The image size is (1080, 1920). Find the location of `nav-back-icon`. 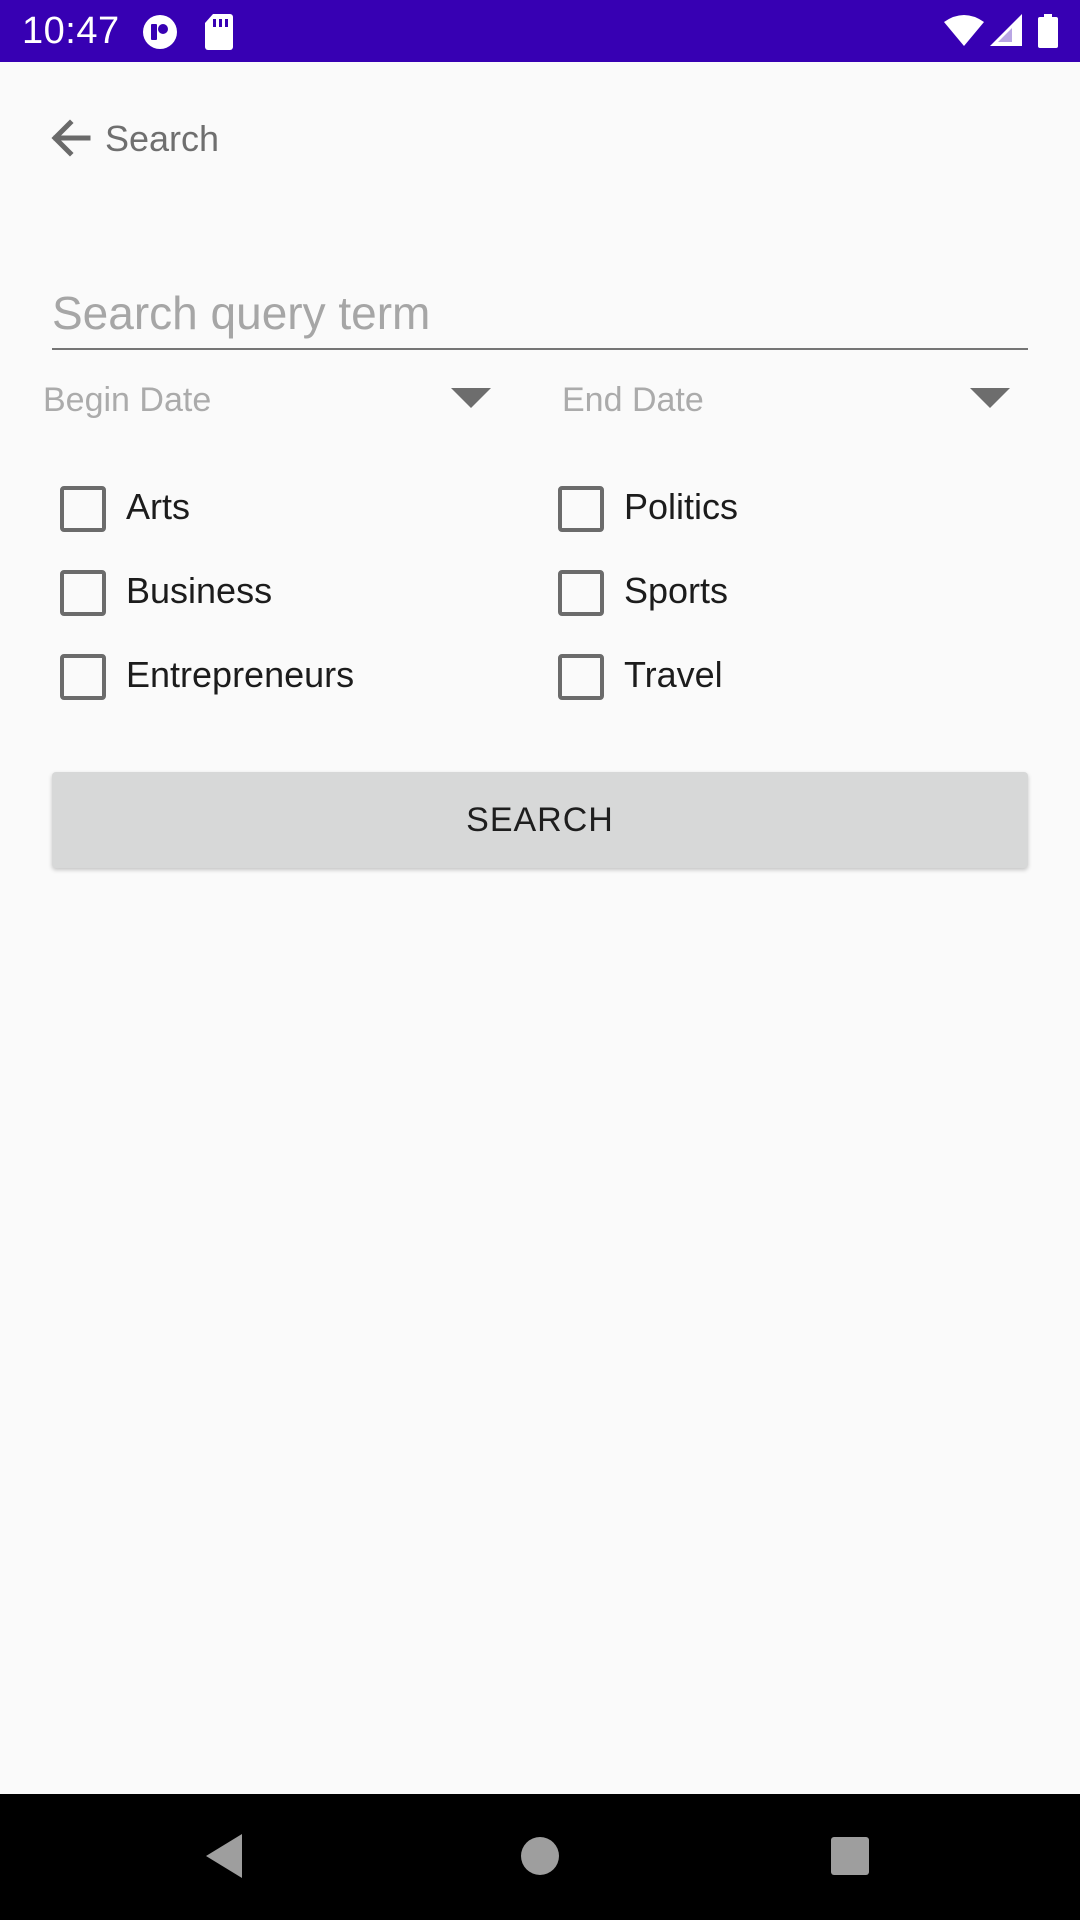

nav-back-icon is located at coordinates (224, 1856).